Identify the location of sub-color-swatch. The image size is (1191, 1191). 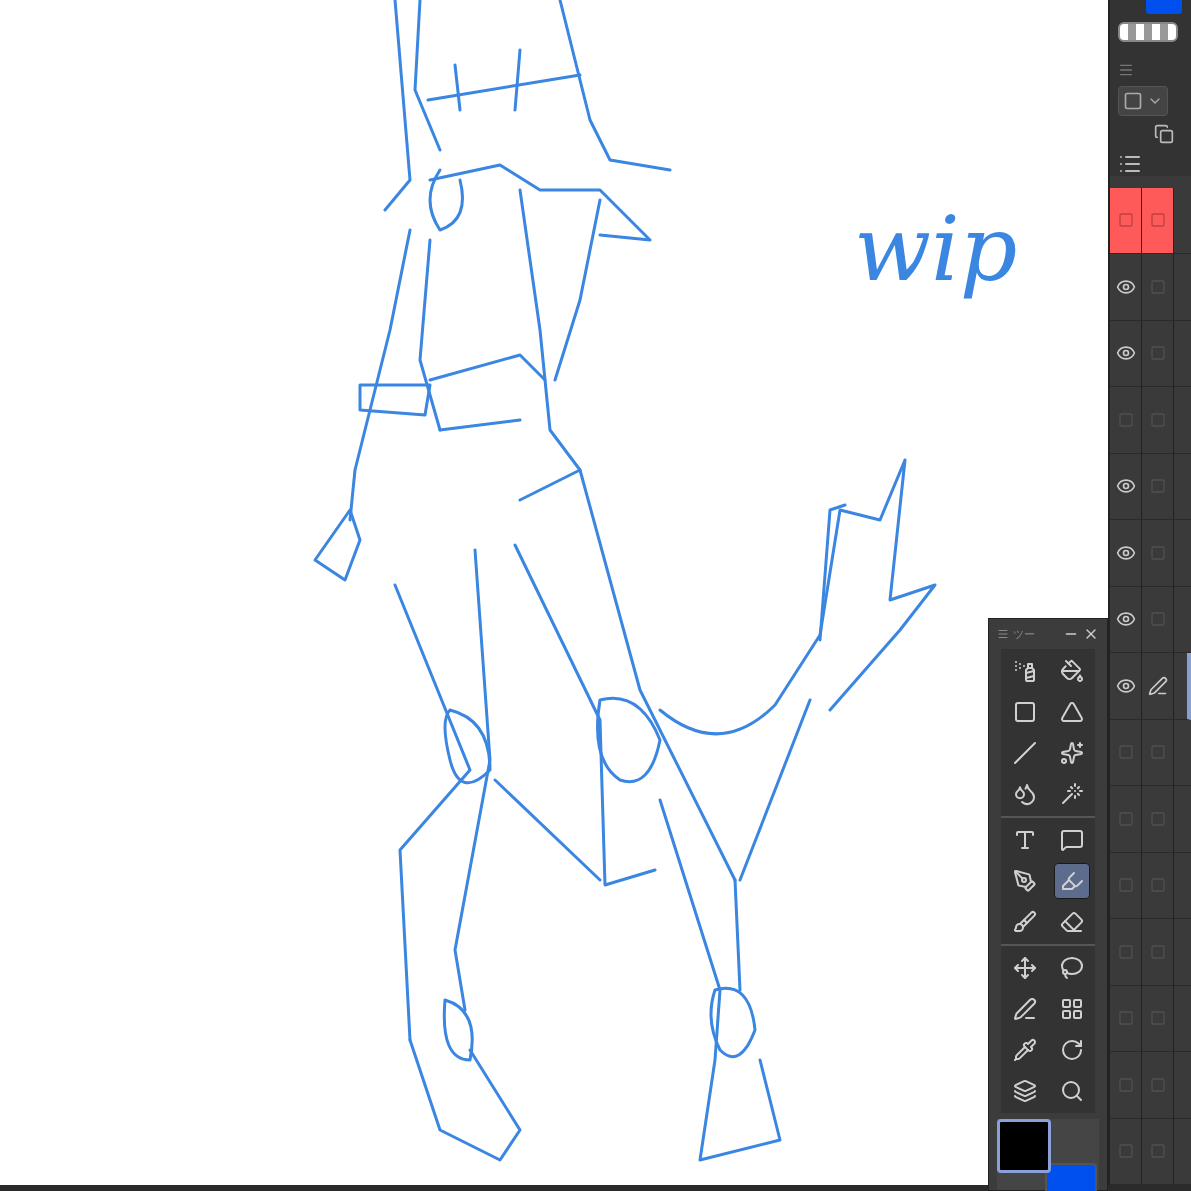
(1071, 1177).